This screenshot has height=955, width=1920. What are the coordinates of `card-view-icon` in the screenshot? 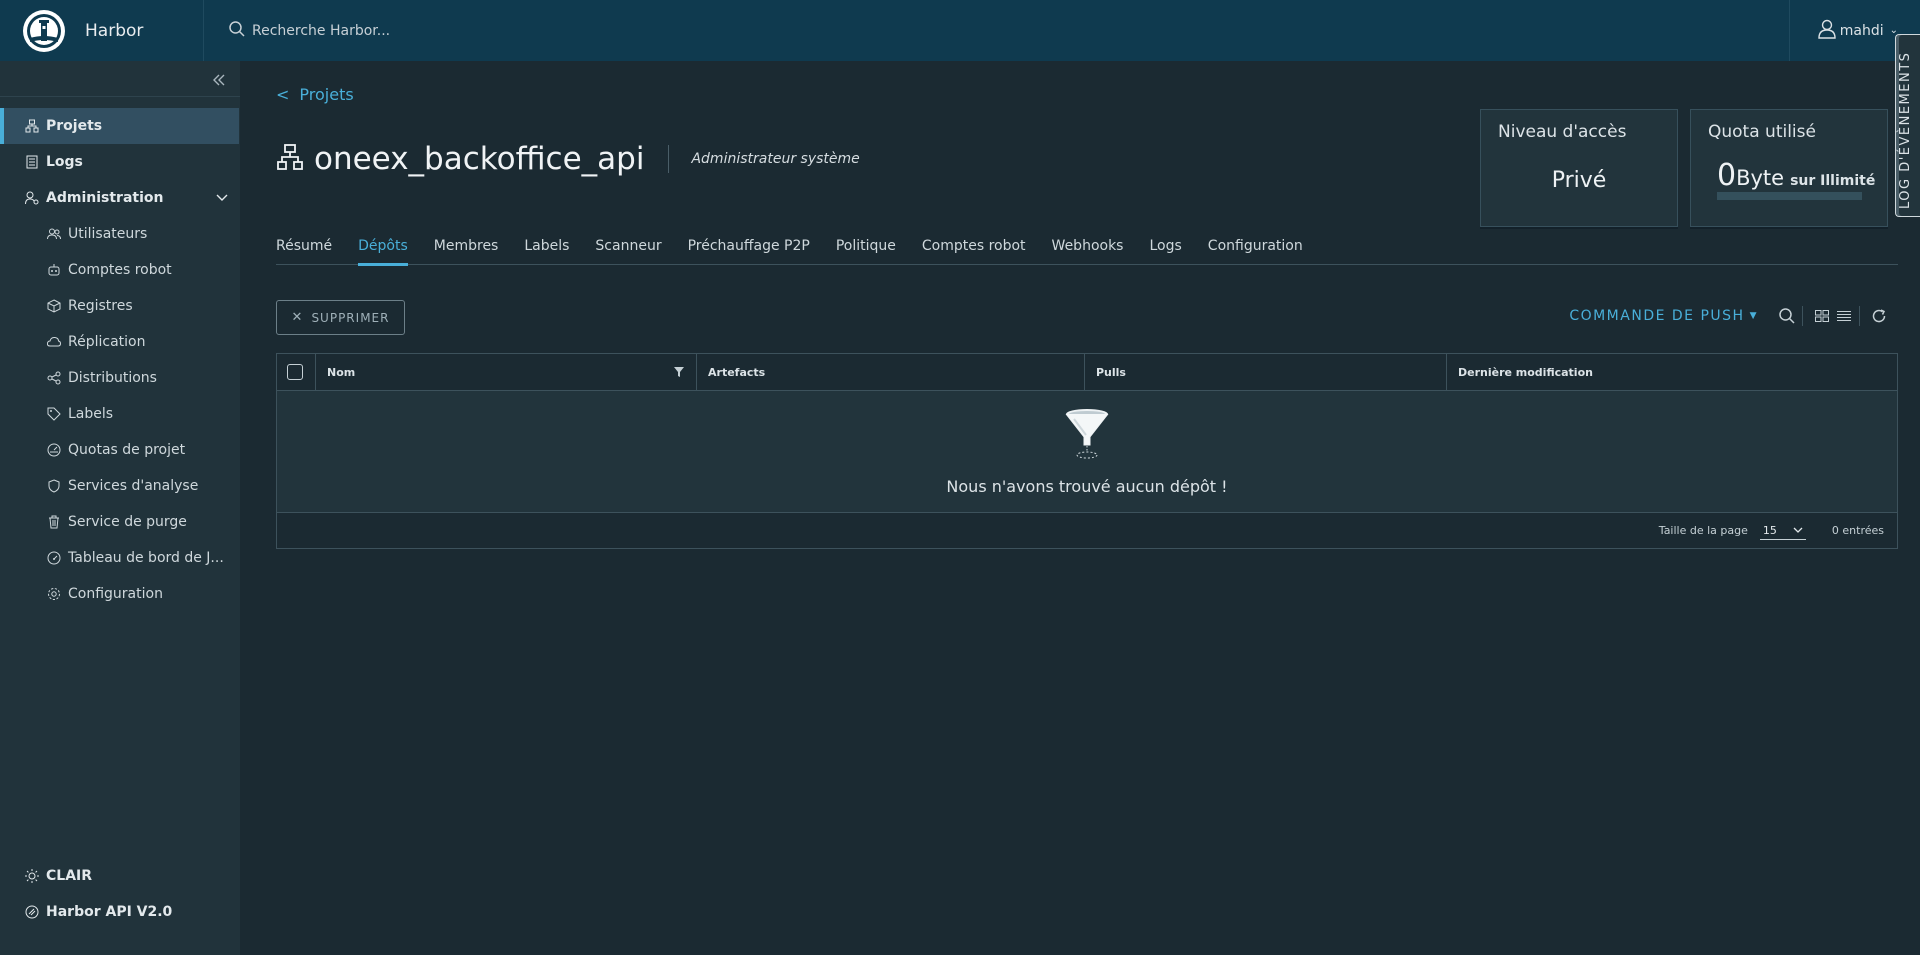 It's located at (1822, 316).